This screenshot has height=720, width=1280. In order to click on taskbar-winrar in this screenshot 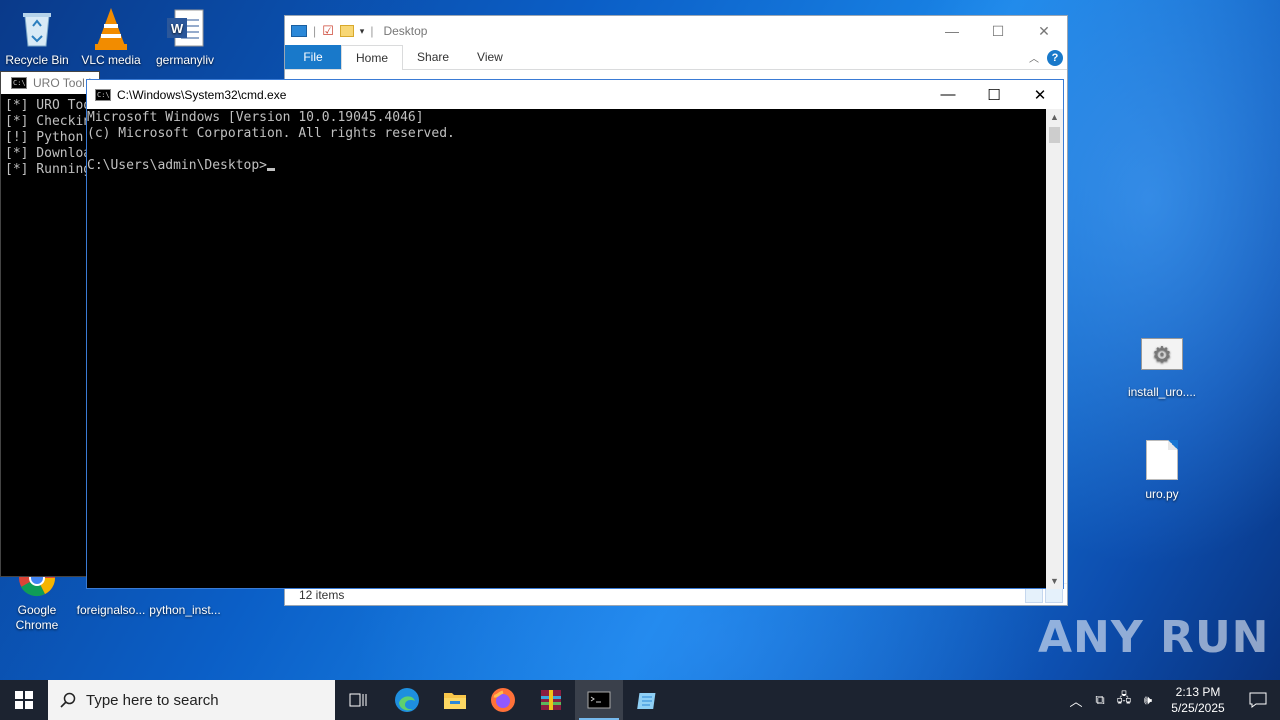, I will do `click(551, 700)`.